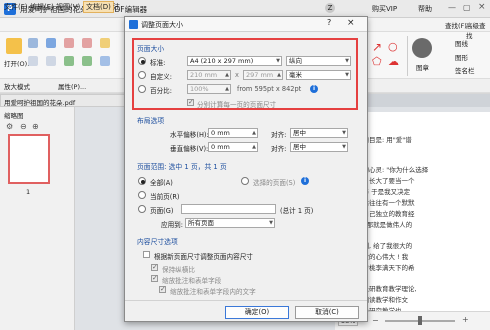 The width and height of the screenshot is (490, 330). What do you see at coordinates (233, 147) in the screenshot?
I see `v-offset-input: 0 mm ▲` at bounding box center [233, 147].